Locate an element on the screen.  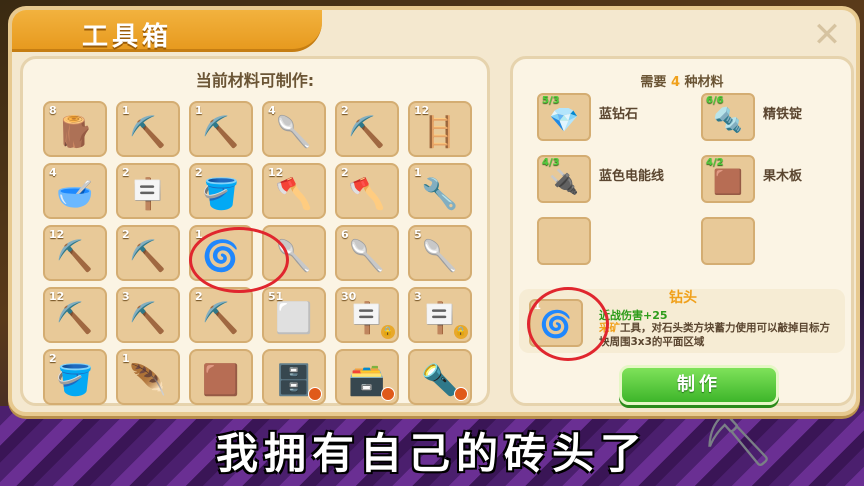
craft-item-torch: 🔦 is located at coordinates (440, 377).